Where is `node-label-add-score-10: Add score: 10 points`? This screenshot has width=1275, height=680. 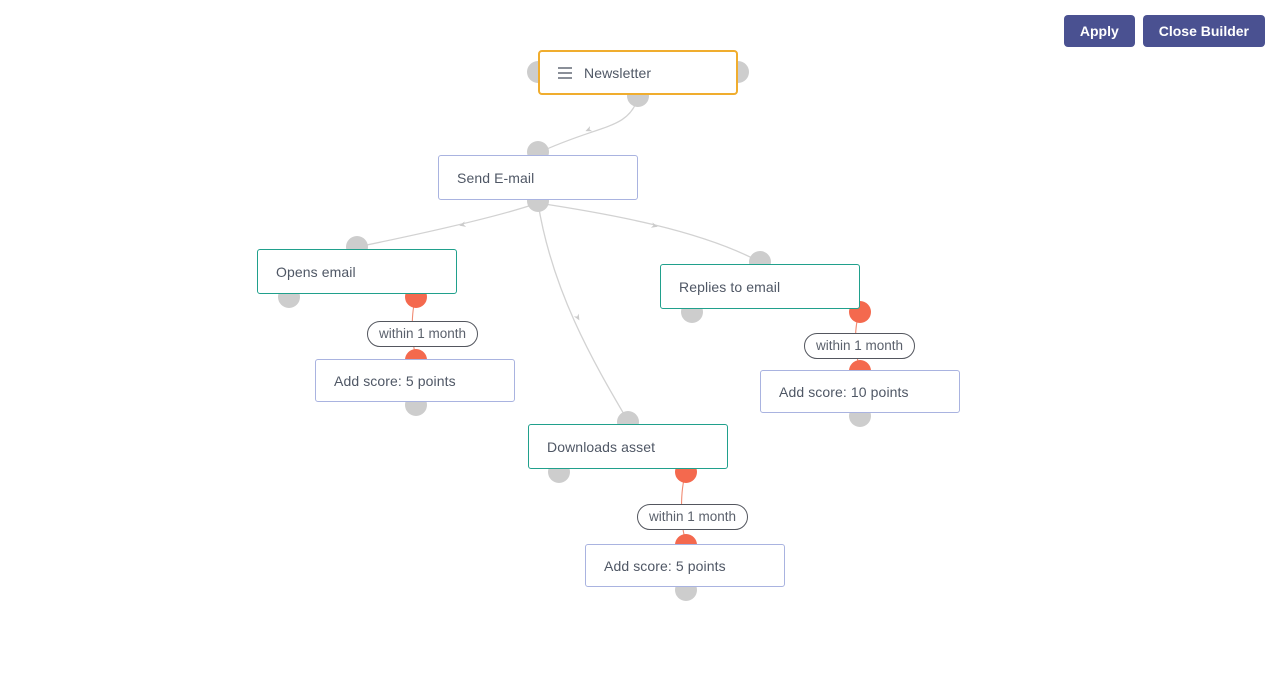
node-label-add-score-10: Add score: 10 points is located at coordinates (844, 391).